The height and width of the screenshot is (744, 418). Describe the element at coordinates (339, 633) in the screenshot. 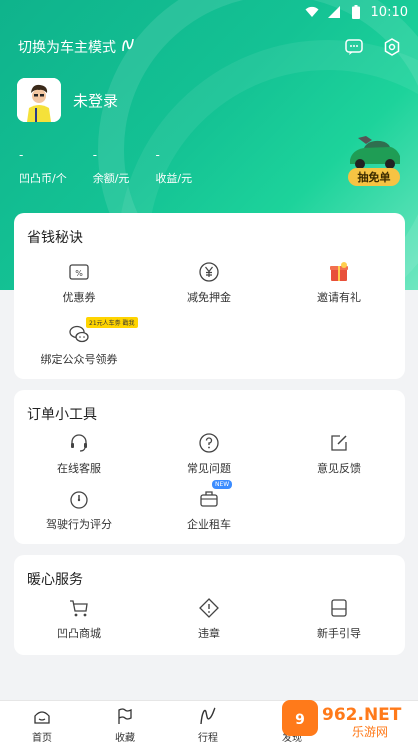

I see `beginner-guide-label: 新手引导` at that location.